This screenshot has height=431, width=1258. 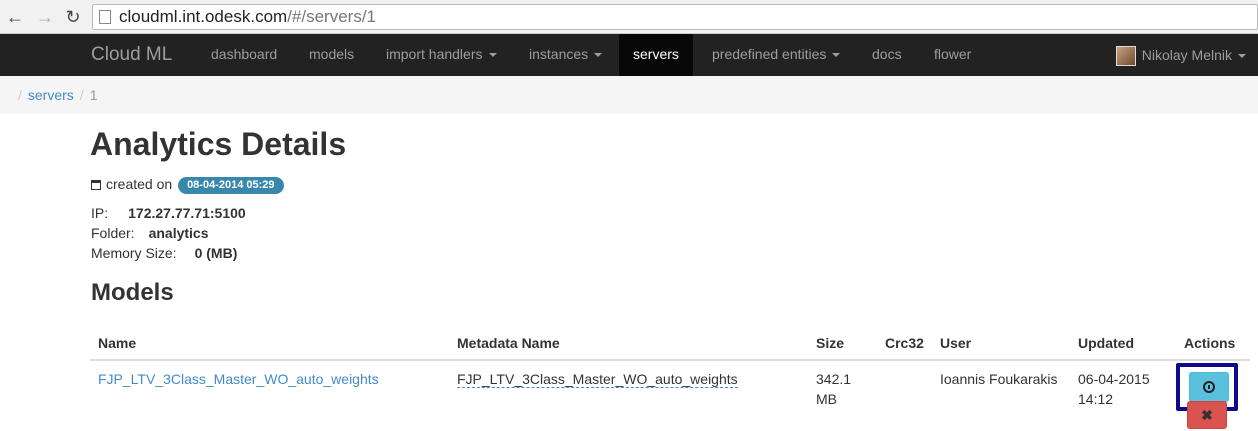 What do you see at coordinates (45, 17) in the screenshot?
I see `forward-arrow-icon: →` at bounding box center [45, 17].